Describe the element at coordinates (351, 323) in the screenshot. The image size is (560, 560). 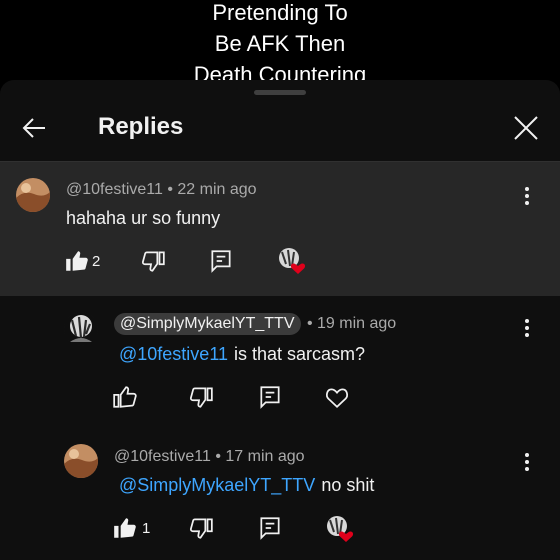
I see `comment-time: • 19 min ago` at that location.